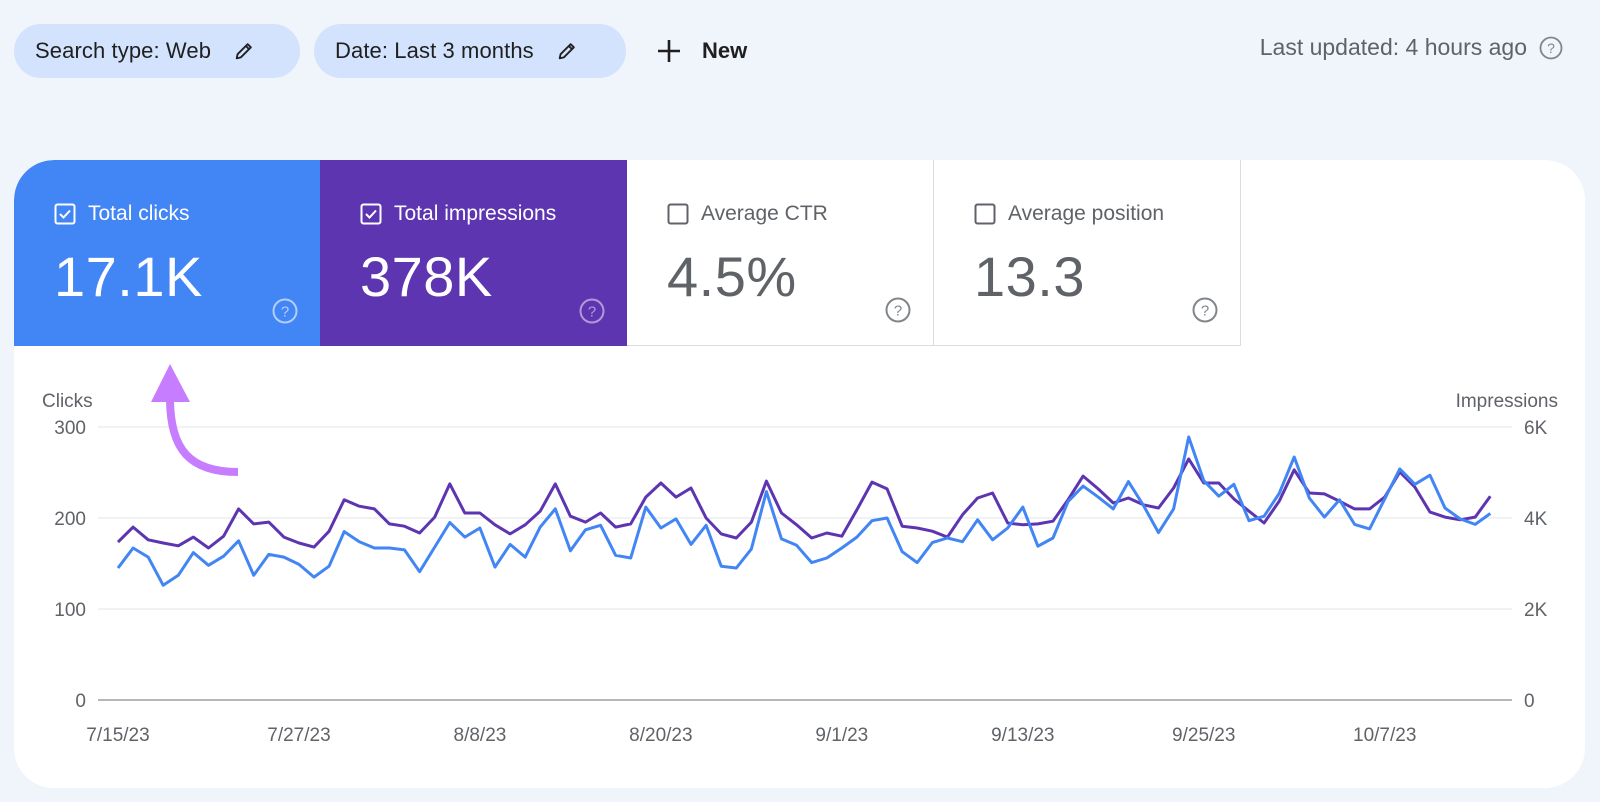 This screenshot has height=802, width=1600. I want to click on x-tick-label: 7/27/23, so click(298, 735).